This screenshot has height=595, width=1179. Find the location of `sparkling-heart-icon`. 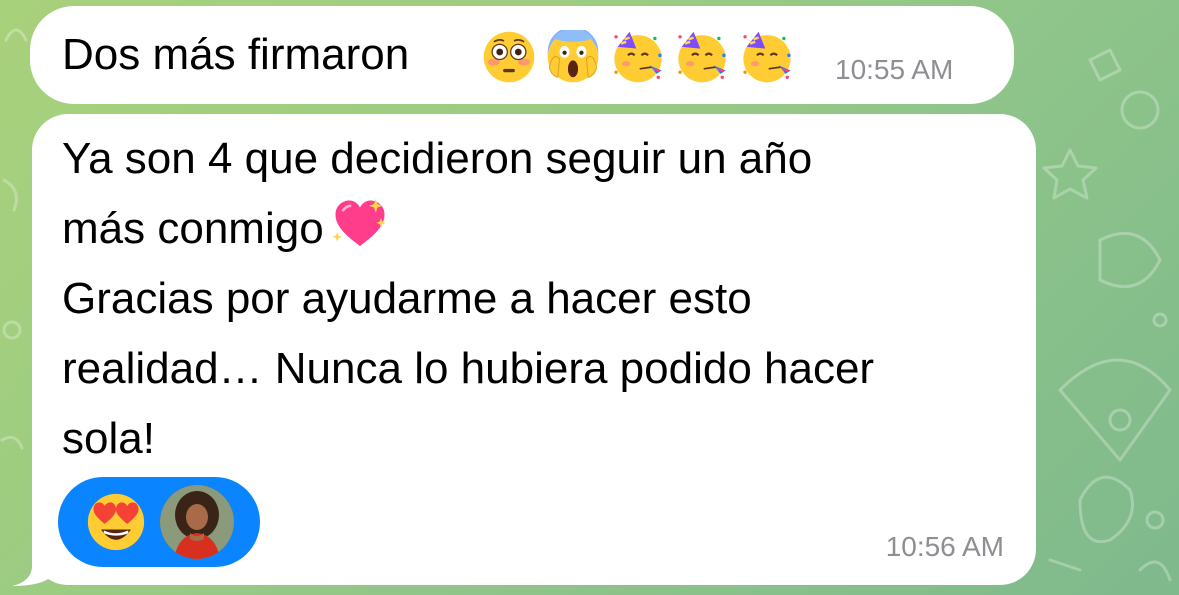

sparkling-heart-icon is located at coordinates (359, 222).